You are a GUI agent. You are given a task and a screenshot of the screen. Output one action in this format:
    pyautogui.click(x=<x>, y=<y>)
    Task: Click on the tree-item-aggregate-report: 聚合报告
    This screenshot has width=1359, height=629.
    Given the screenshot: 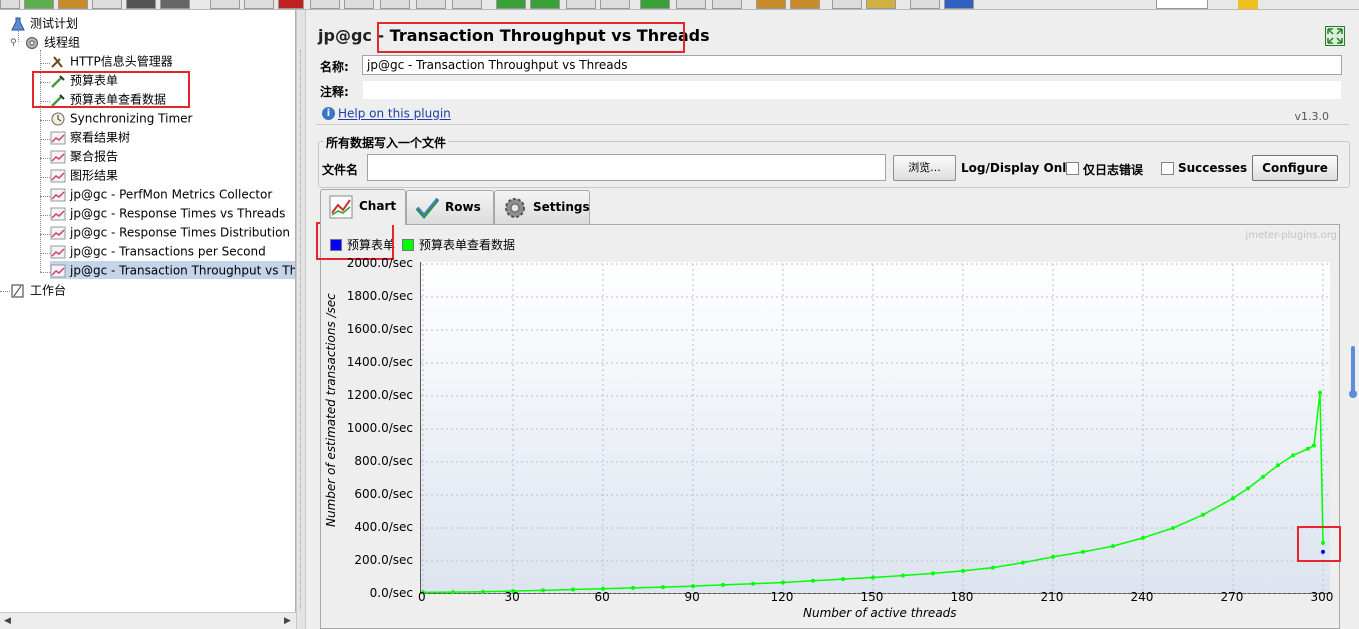 What is the action you would take?
    pyautogui.click(x=84, y=156)
    